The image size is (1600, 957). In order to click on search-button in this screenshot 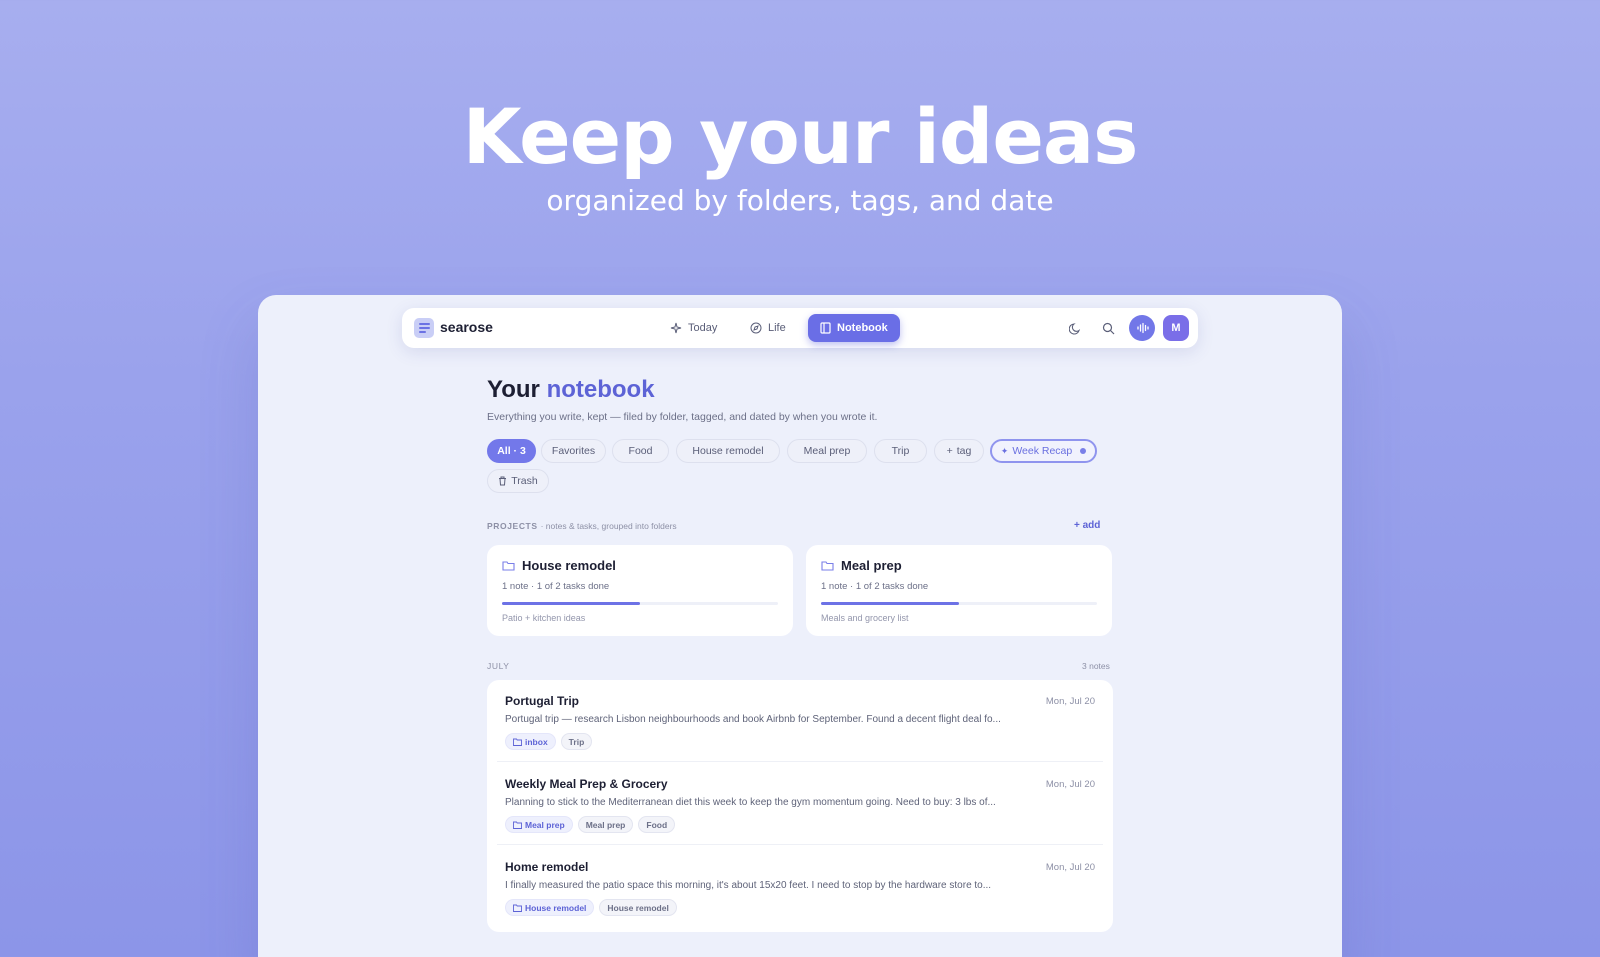, I will do `click(1108, 328)`.